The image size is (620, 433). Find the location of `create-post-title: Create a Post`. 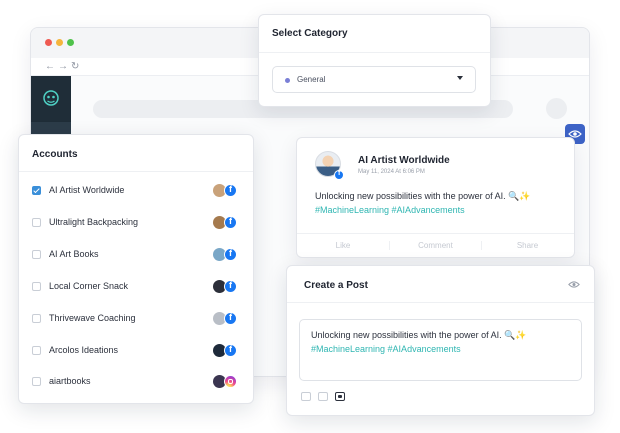

create-post-title: Create a Post is located at coordinates (336, 285).